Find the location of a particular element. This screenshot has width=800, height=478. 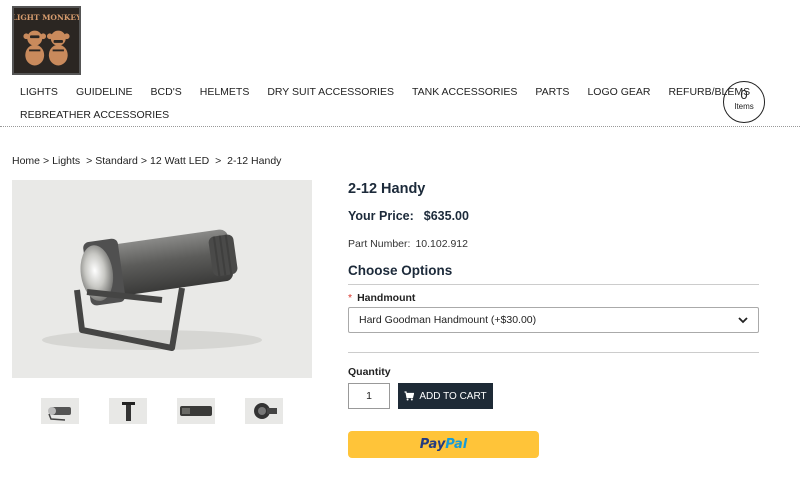

nav-item-guideline: GUIDELINE is located at coordinates (104, 92).